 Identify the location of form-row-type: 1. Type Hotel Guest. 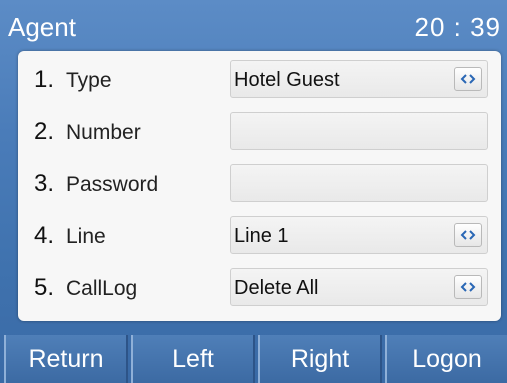
(259, 80).